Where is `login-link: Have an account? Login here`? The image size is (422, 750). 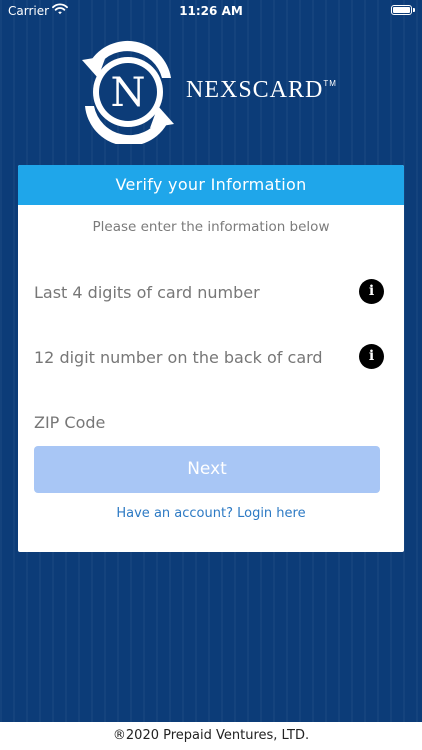
login-link: Have an account? Login here is located at coordinates (211, 513).